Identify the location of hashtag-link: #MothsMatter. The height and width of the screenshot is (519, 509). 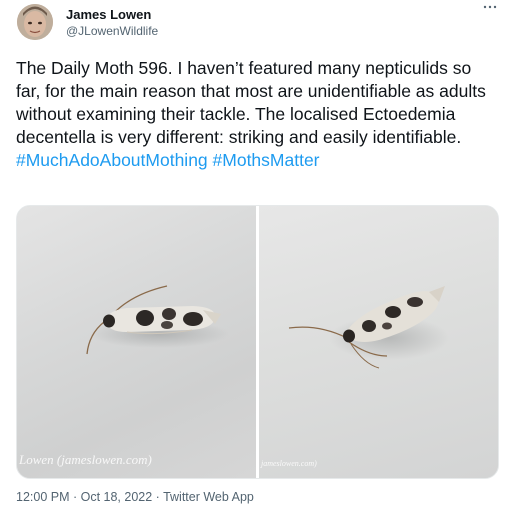
(266, 160).